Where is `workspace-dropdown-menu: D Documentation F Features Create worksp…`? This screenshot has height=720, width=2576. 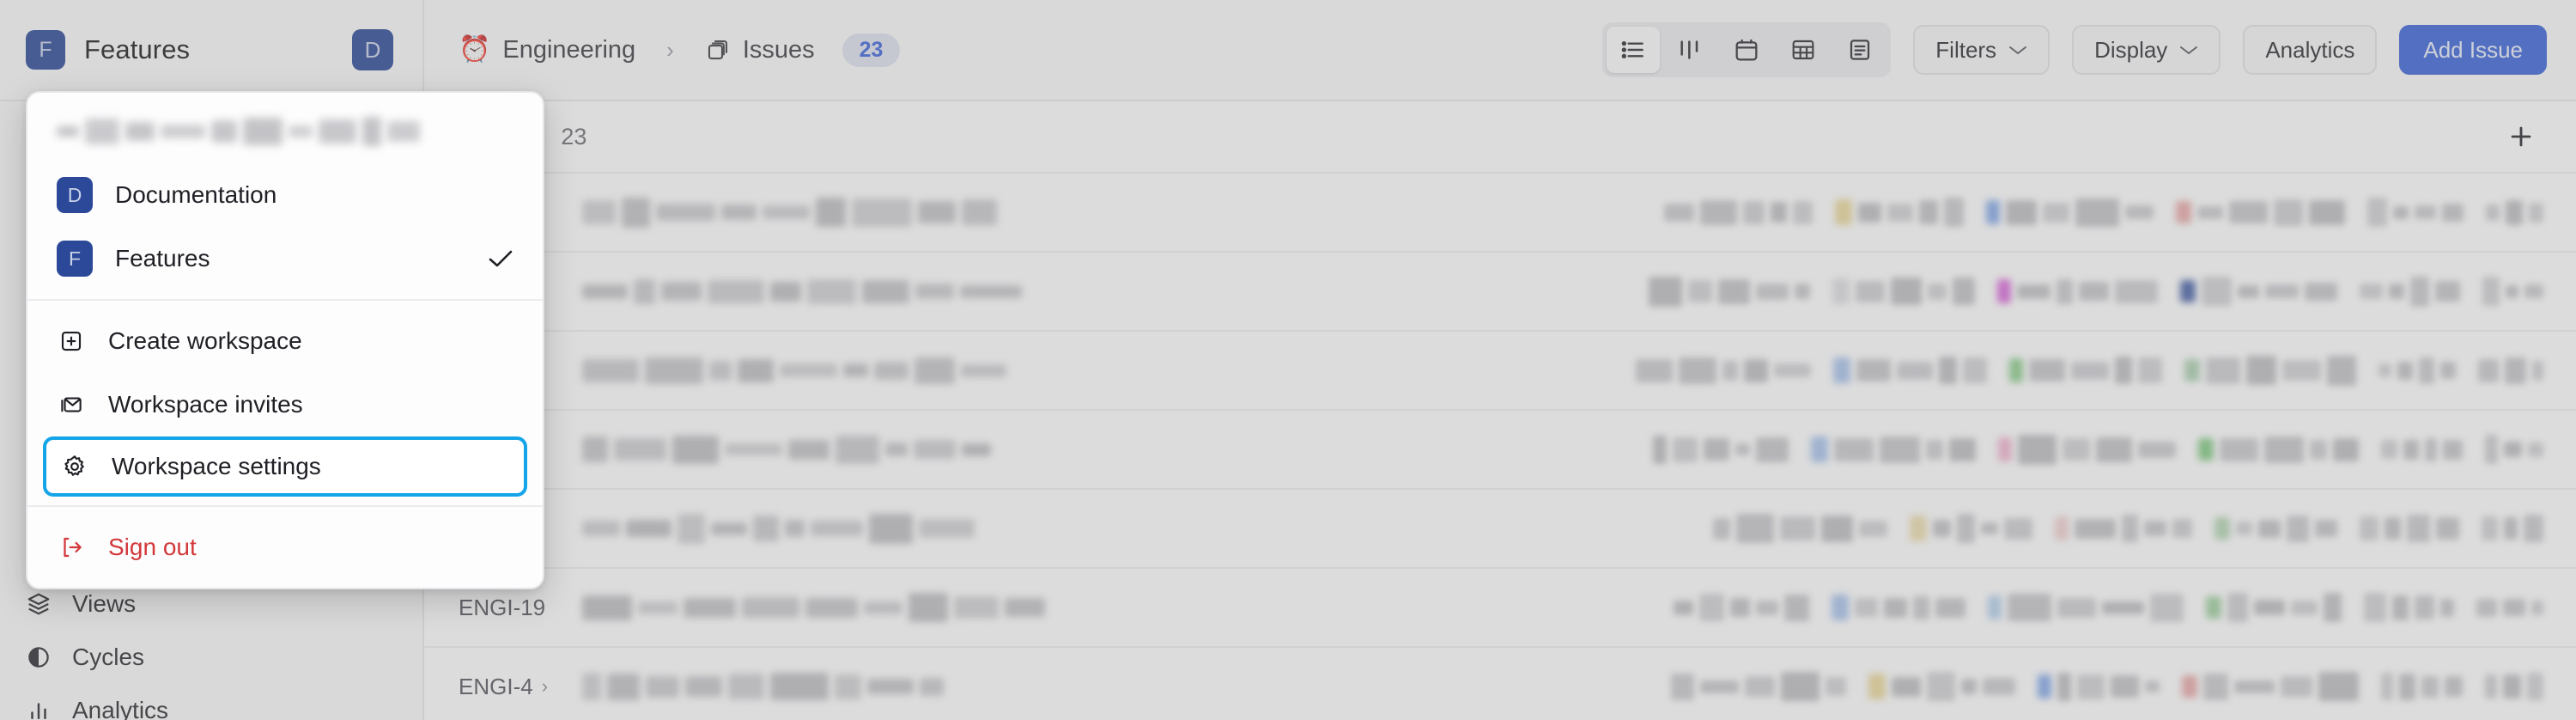
workspace-dropdown-menu: D Documentation F Features Create worksp… is located at coordinates (285, 340).